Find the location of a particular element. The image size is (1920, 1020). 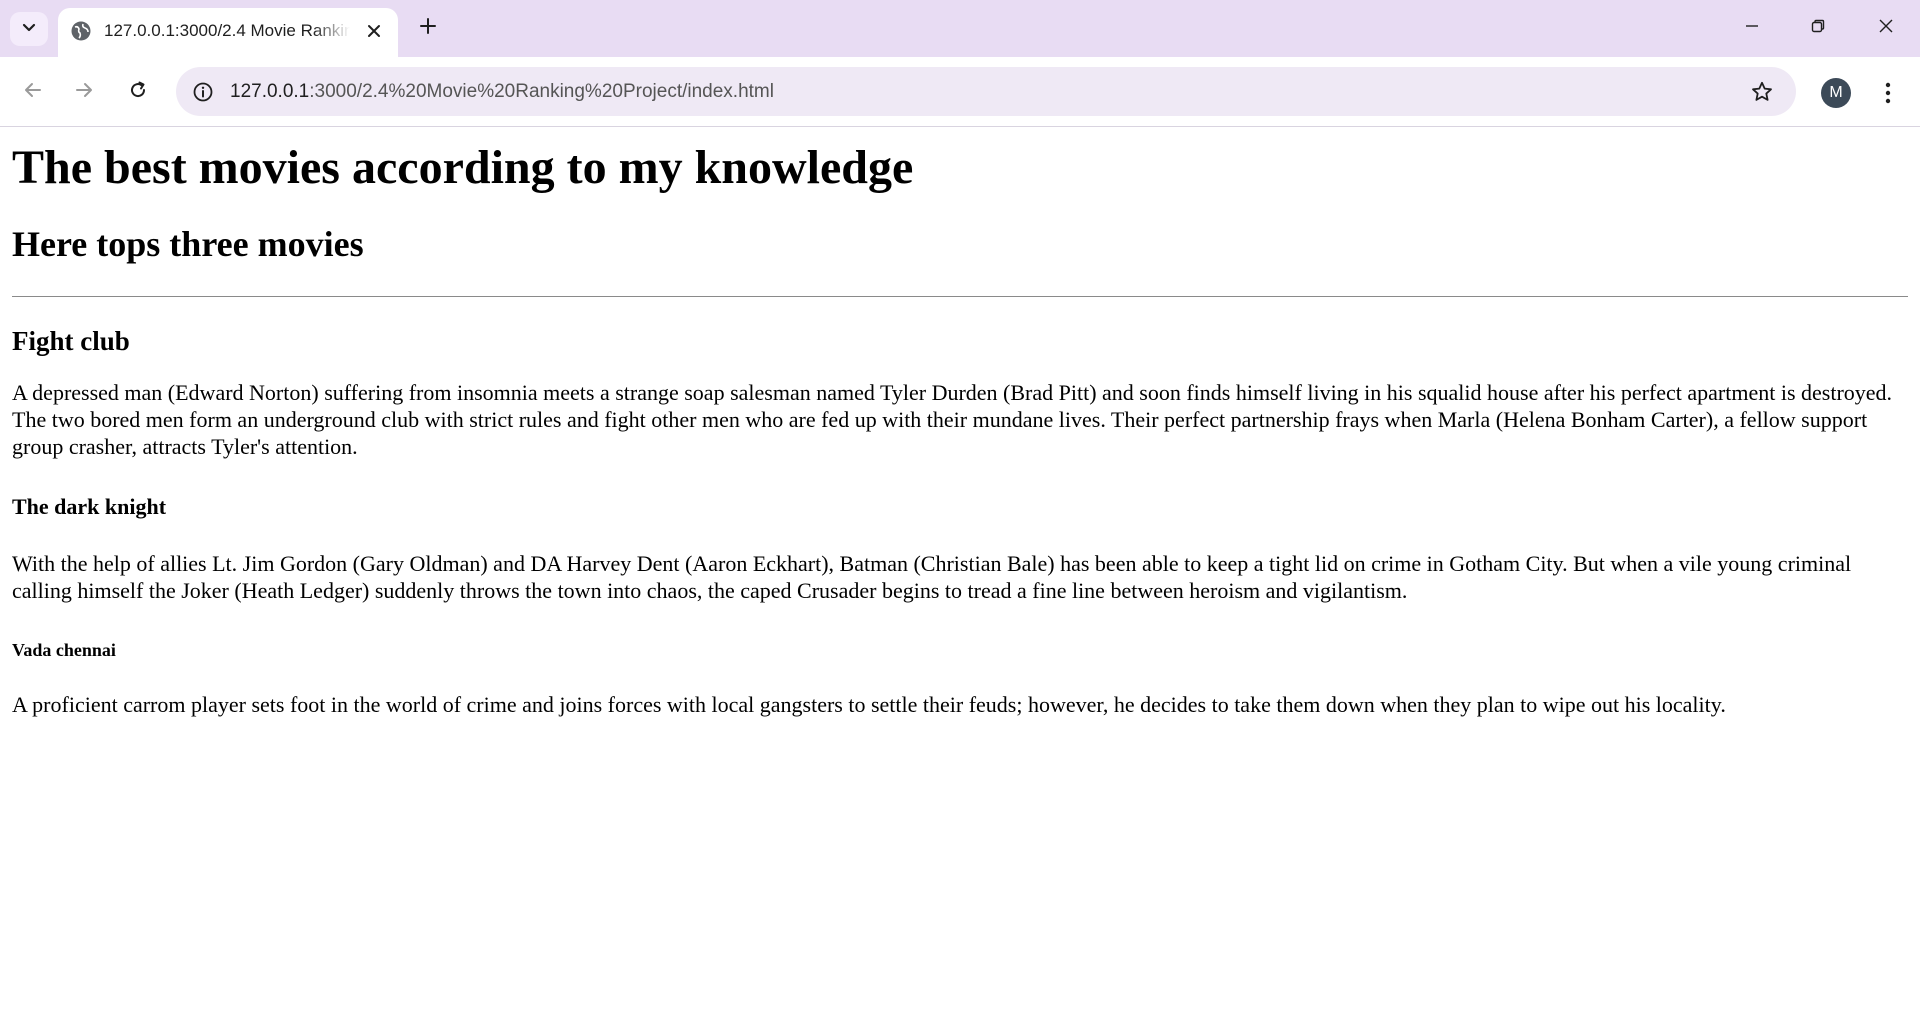

movie-title-2: The dark knight is located at coordinates (89, 506).